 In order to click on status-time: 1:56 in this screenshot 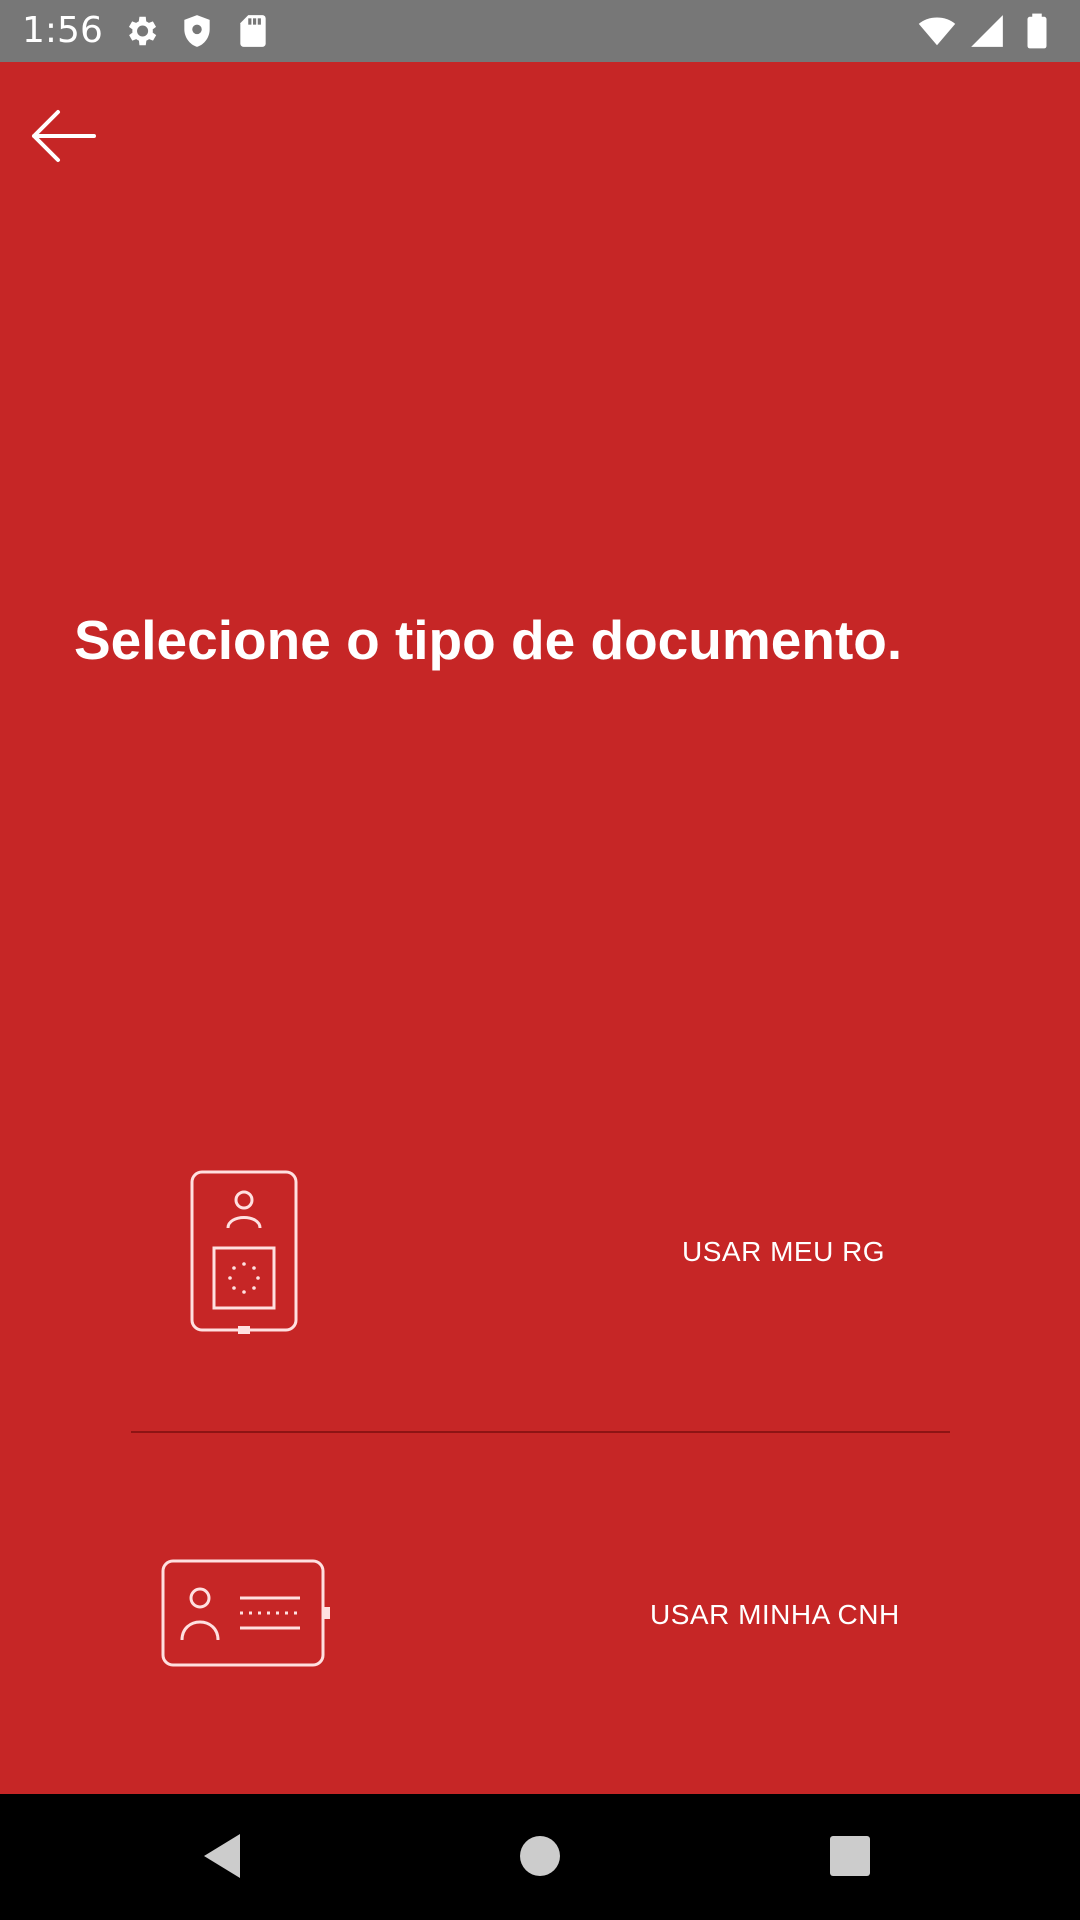, I will do `click(62, 30)`.